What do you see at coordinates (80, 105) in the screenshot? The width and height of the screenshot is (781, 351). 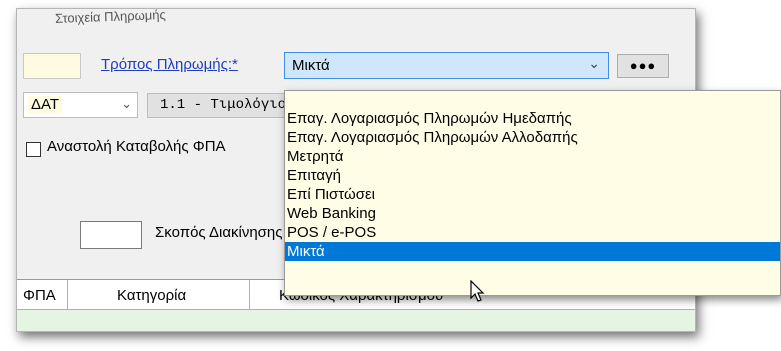 I see `dispatch-select: ΔΑΤ ⌄` at bounding box center [80, 105].